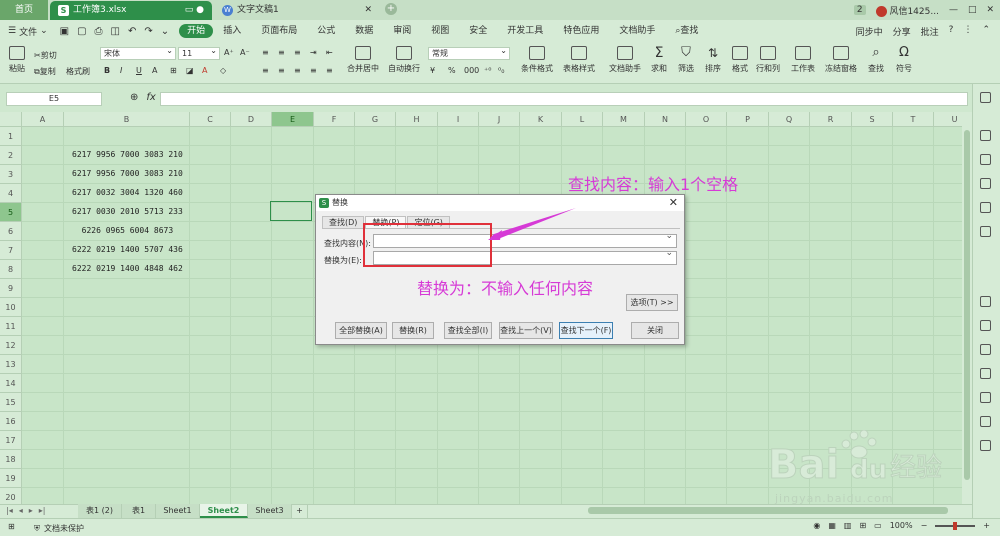  I want to click on column-header-k: K, so click(541, 119).